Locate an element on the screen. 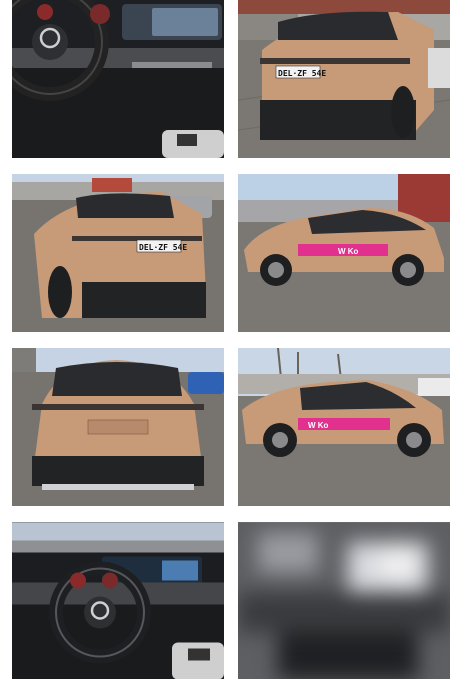 The width and height of the screenshot is (452, 679). gallery-photo-4-side-view: W Ko is located at coordinates (344, 253).